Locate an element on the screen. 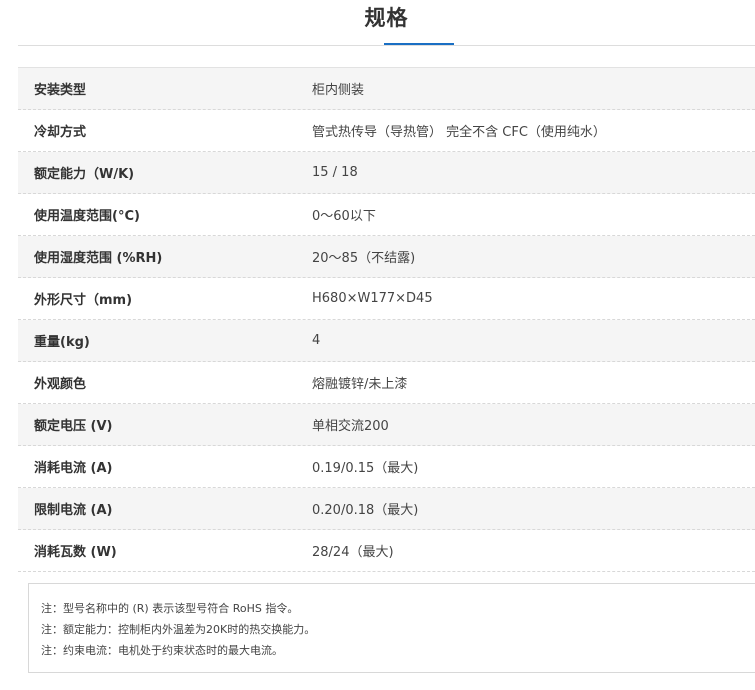  spec-label: 使用湿度范围 (%RH) is located at coordinates (98, 258).